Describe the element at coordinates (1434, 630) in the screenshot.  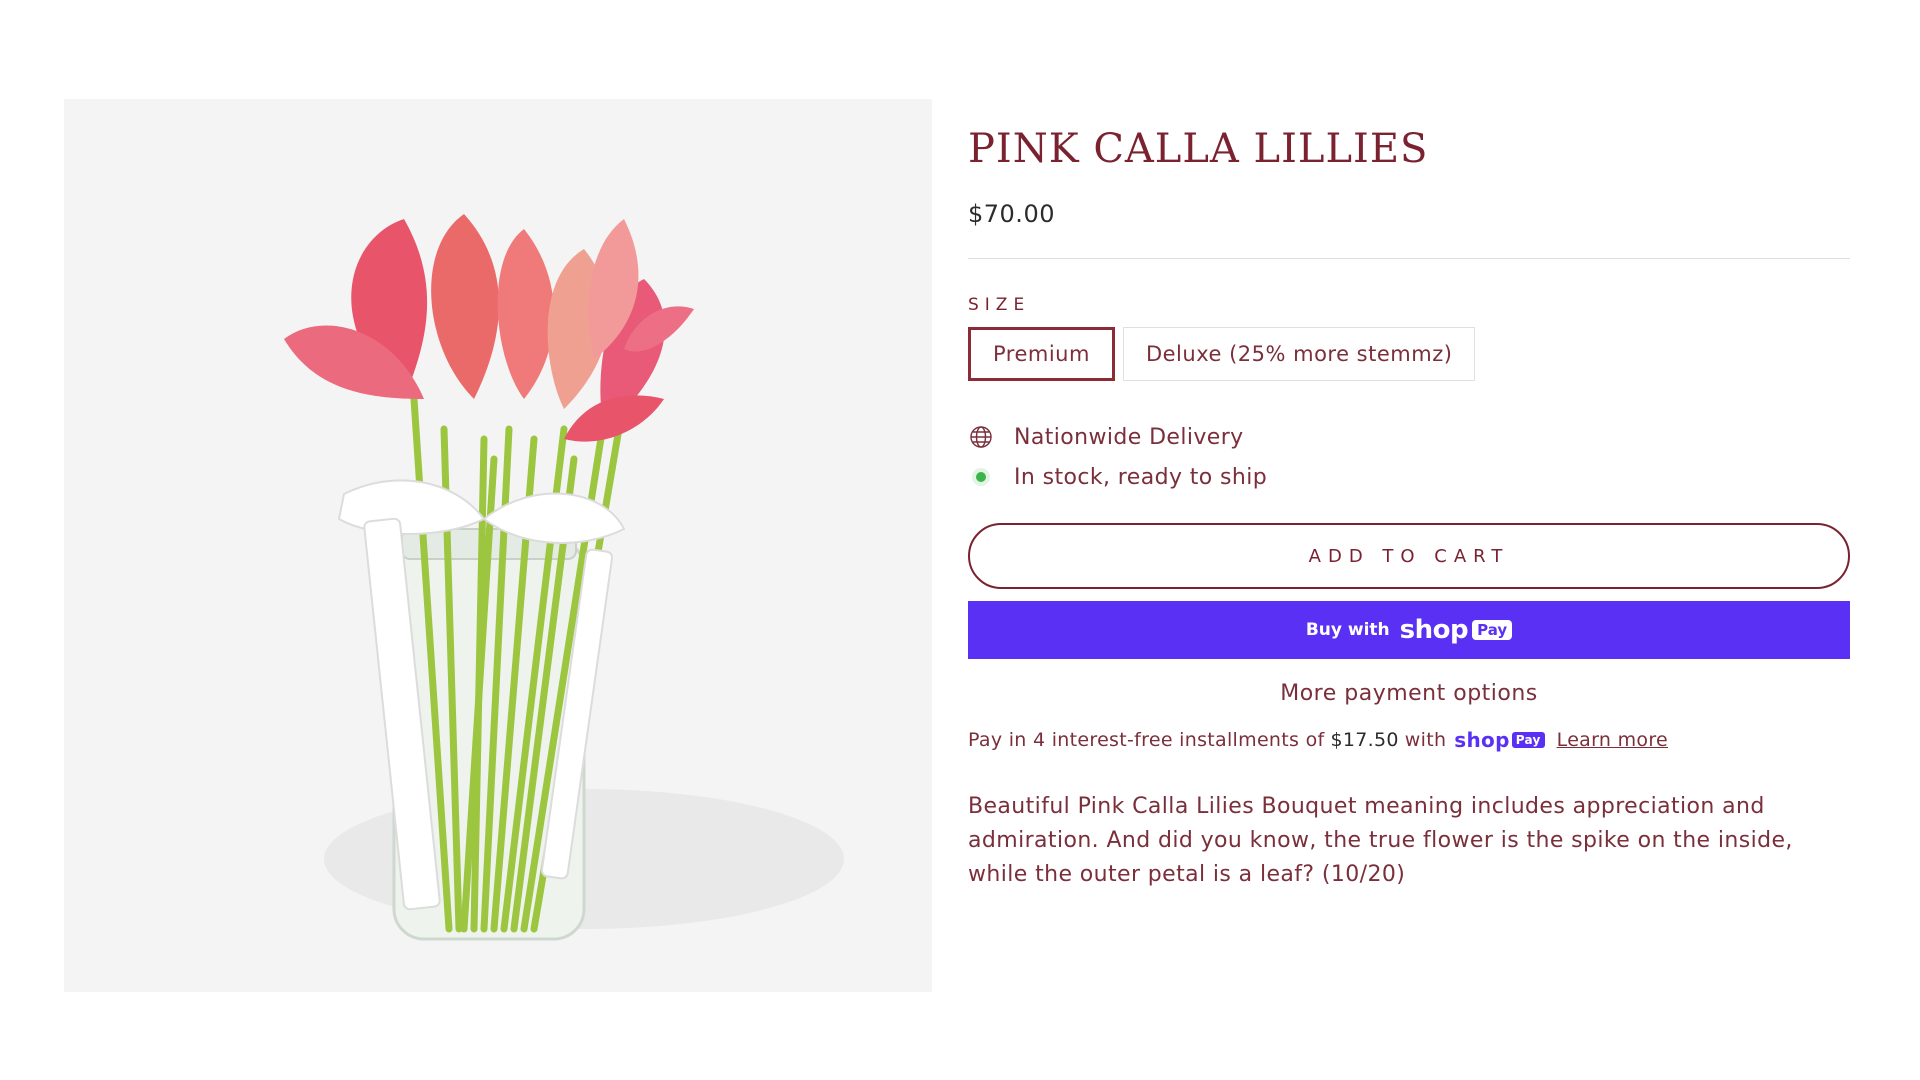
I see `shop-pay-logo: shop` at that location.